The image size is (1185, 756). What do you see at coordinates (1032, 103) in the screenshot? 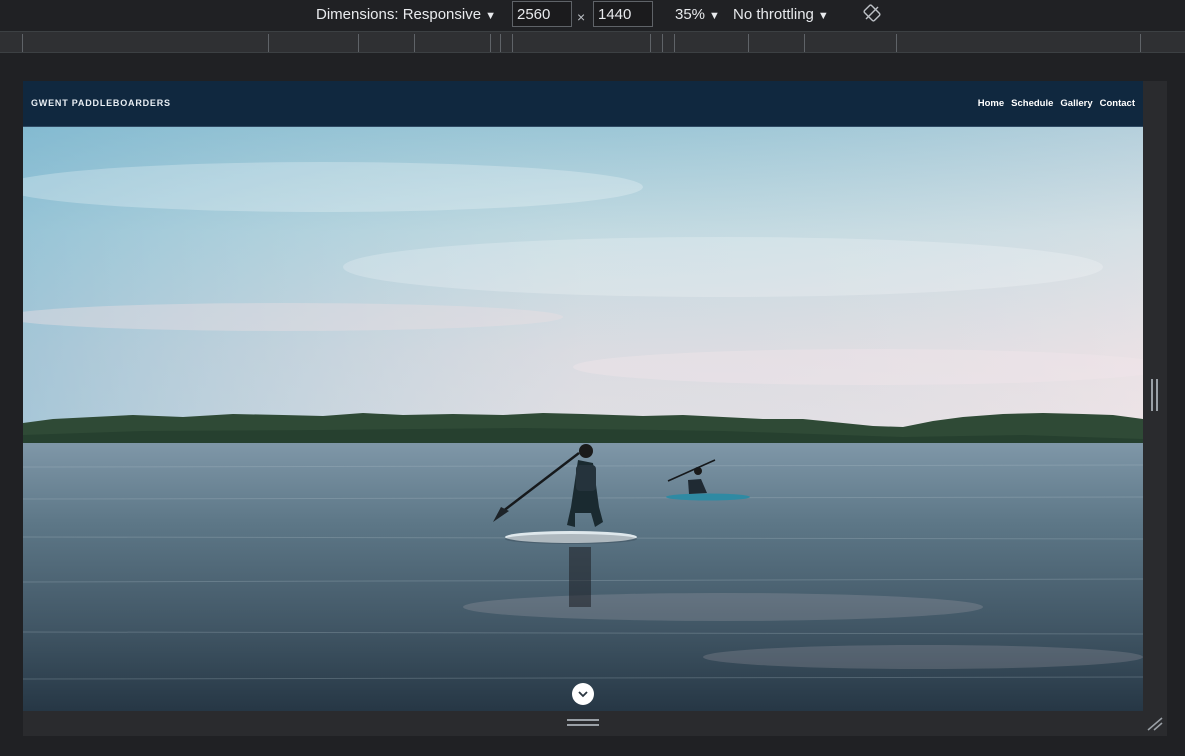
I see `nav-schedule: Schedule` at bounding box center [1032, 103].